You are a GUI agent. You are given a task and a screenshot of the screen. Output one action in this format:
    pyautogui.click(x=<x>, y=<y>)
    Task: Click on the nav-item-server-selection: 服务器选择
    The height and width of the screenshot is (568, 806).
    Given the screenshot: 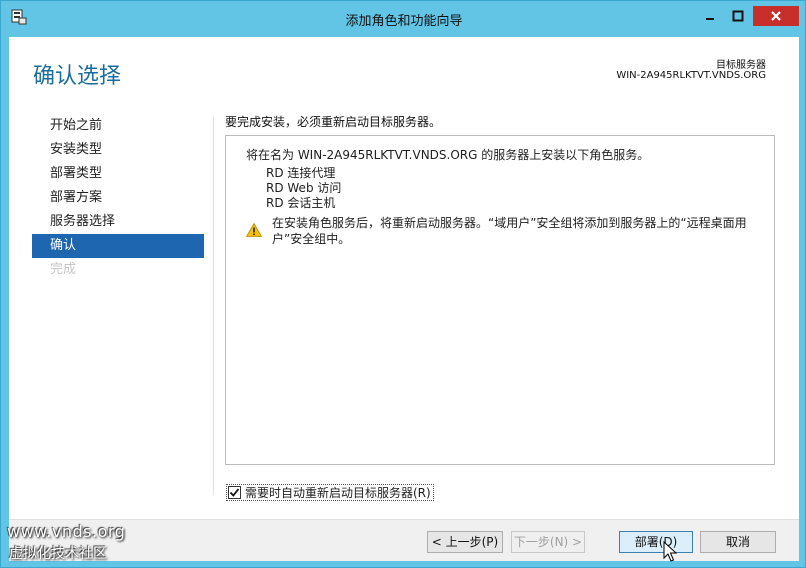 What is the action you would take?
    pyautogui.click(x=118, y=222)
    